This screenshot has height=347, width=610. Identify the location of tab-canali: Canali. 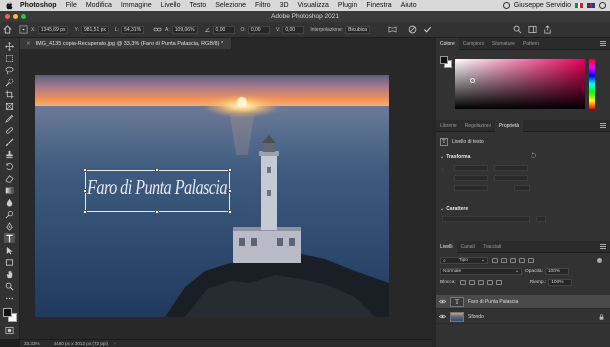
(468, 247).